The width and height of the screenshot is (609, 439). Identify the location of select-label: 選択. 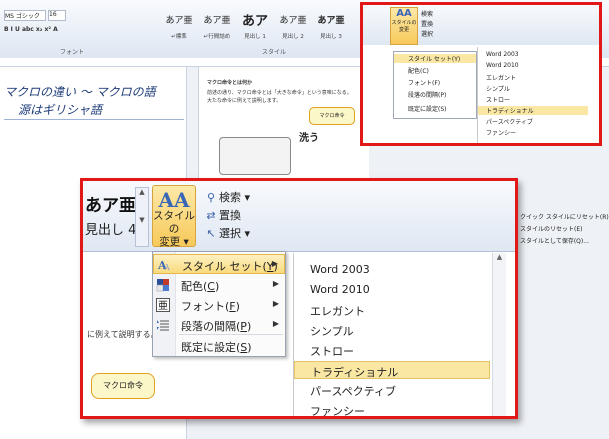
(230, 233).